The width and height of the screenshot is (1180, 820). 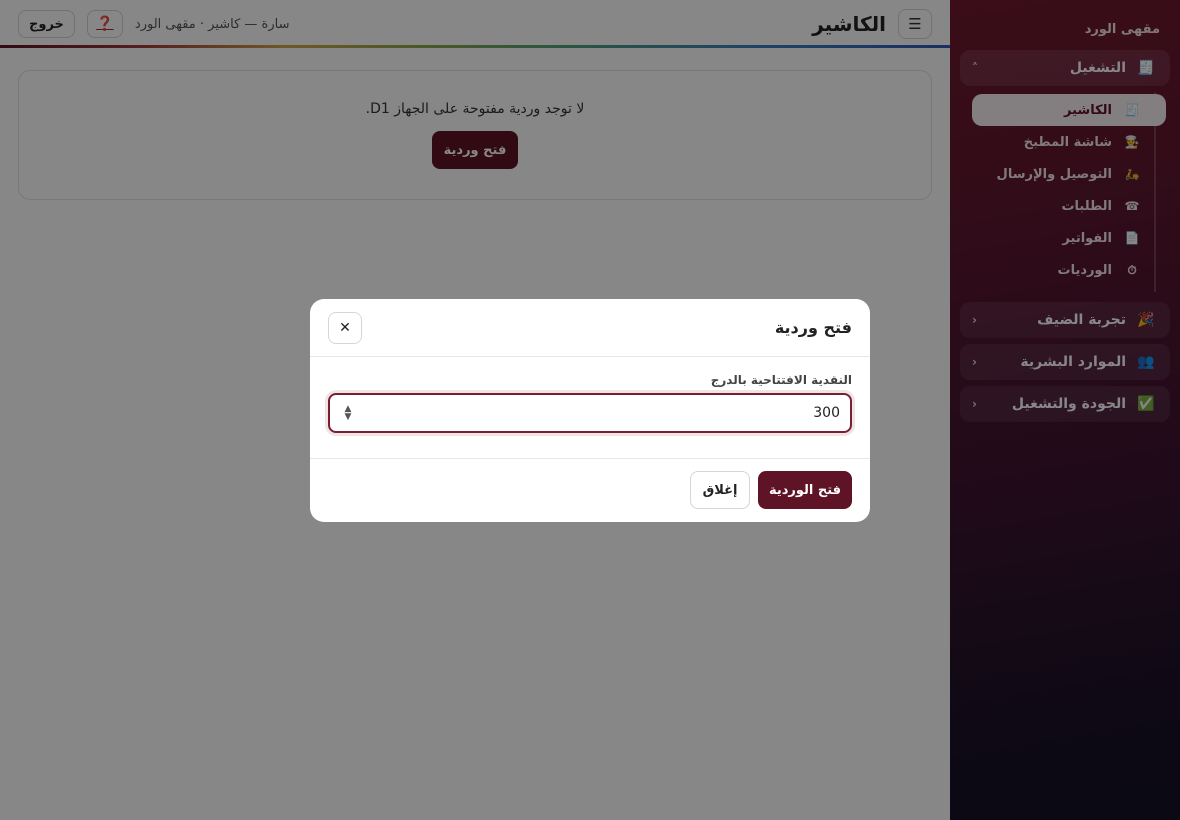 I want to click on opening-cash-input: 300 ▲ ▼, so click(x=590, y=413).